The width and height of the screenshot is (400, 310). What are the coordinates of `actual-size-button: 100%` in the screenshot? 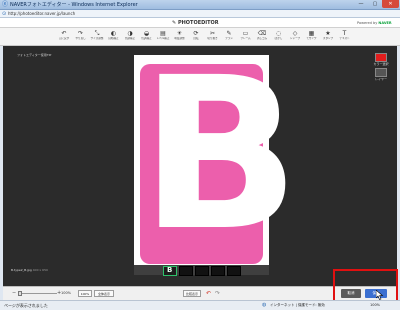 It's located at (85, 293).